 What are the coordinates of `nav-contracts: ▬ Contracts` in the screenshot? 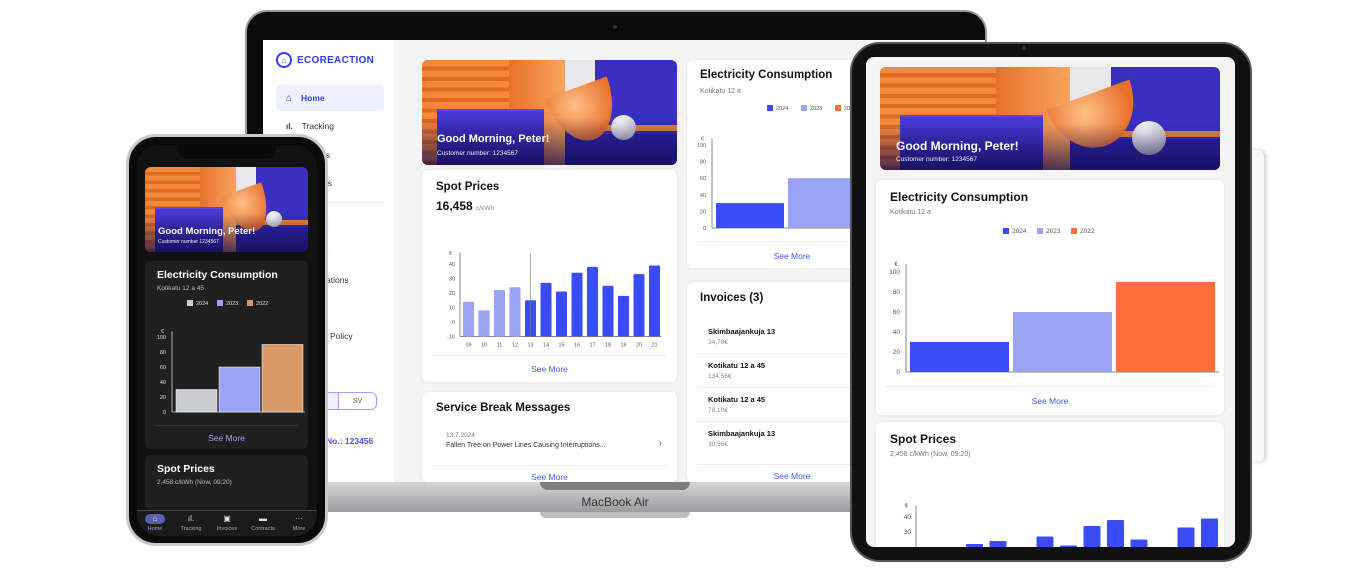 It's located at (263, 523).